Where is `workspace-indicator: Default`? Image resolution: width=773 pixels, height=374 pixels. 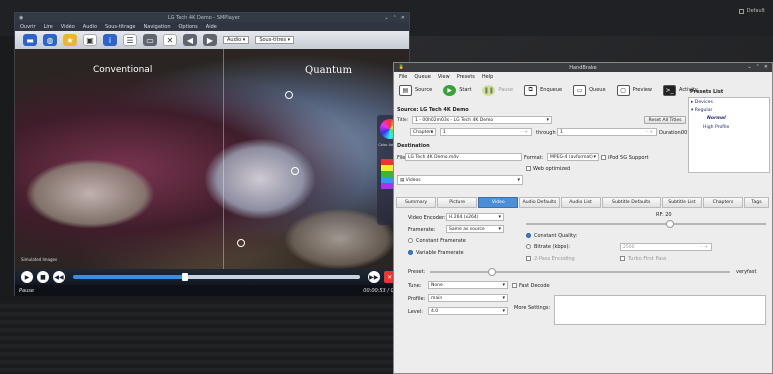
workspace-indicator: Default is located at coordinates (751, 11).